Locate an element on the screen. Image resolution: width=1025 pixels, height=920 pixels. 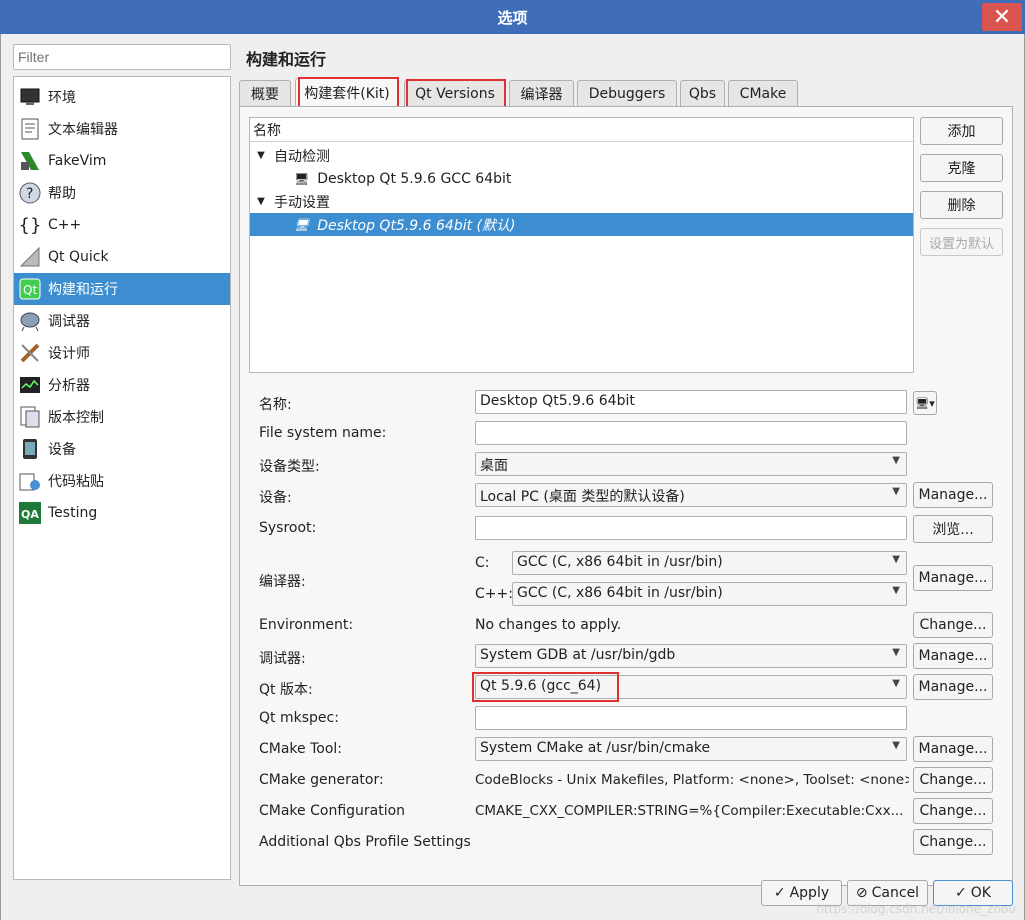
tree-kit-auto: 🖥 Desktop Qt 5.9.6 GCC 64bit is located at coordinates (581, 178).